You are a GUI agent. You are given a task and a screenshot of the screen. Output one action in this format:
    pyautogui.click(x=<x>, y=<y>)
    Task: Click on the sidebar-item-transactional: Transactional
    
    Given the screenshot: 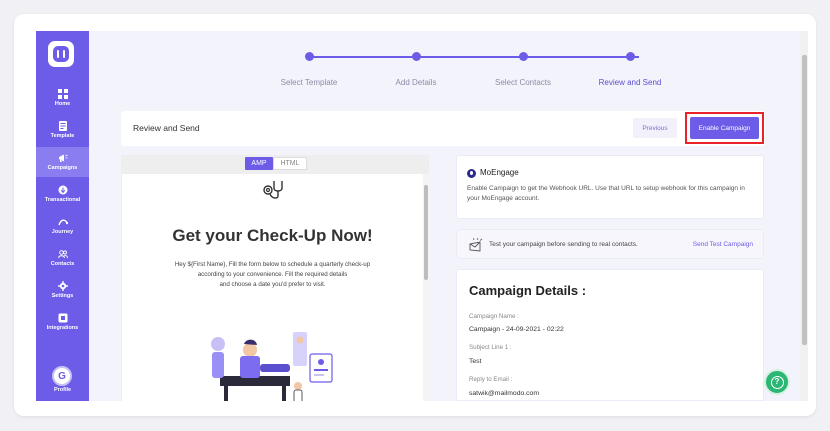 What is the action you would take?
    pyautogui.click(x=62, y=194)
    